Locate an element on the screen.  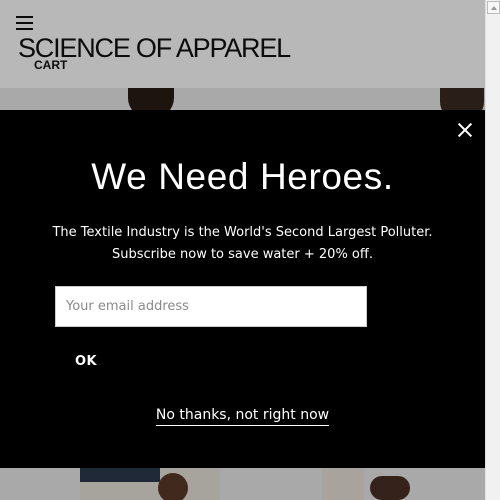
dismiss-container: No thanks, not right now is located at coordinates (242, 416).